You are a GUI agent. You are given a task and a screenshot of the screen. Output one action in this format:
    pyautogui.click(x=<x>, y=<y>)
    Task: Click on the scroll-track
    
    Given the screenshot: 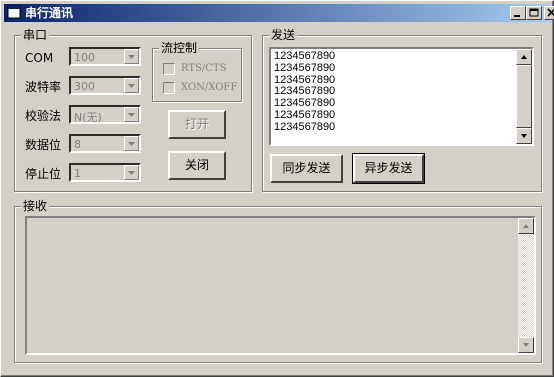 What is the action you would take?
    pyautogui.click(x=526, y=285)
    